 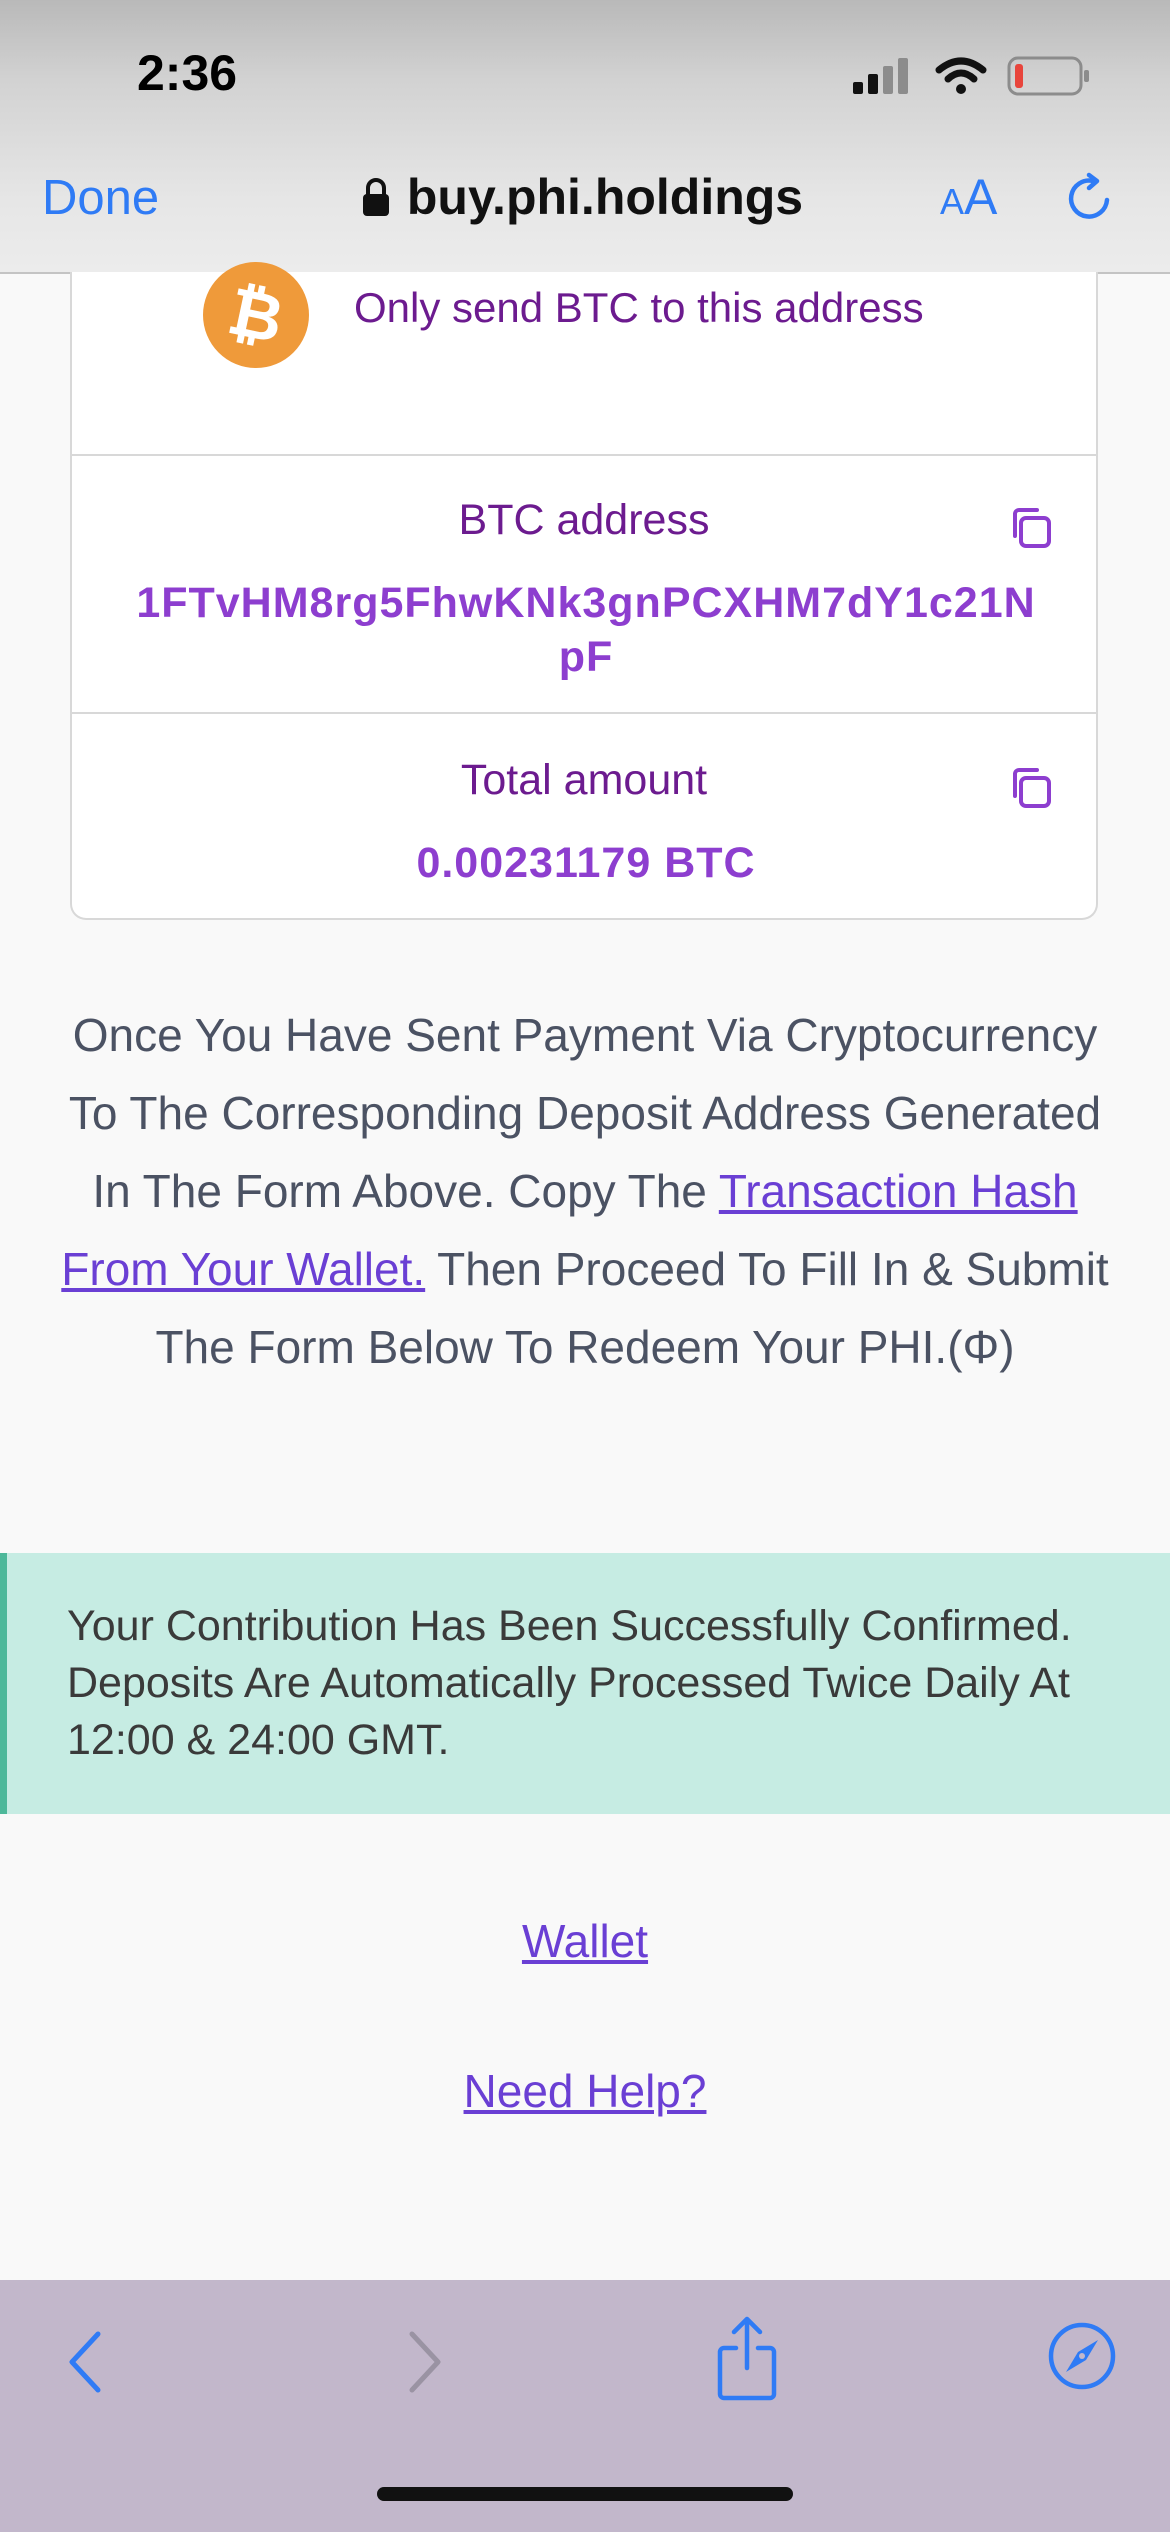 I want to click on btc-only-notice: Only send BTC to this address, so click(x=639, y=307).